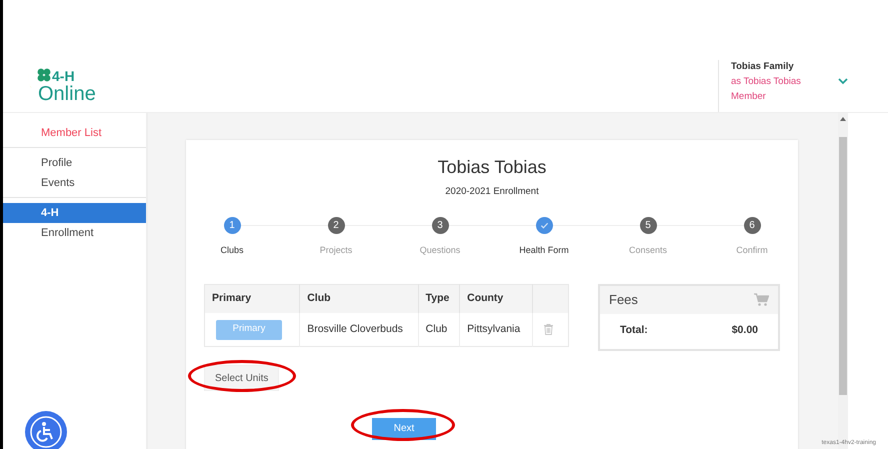  I want to click on logo-text: Online, so click(67, 94).